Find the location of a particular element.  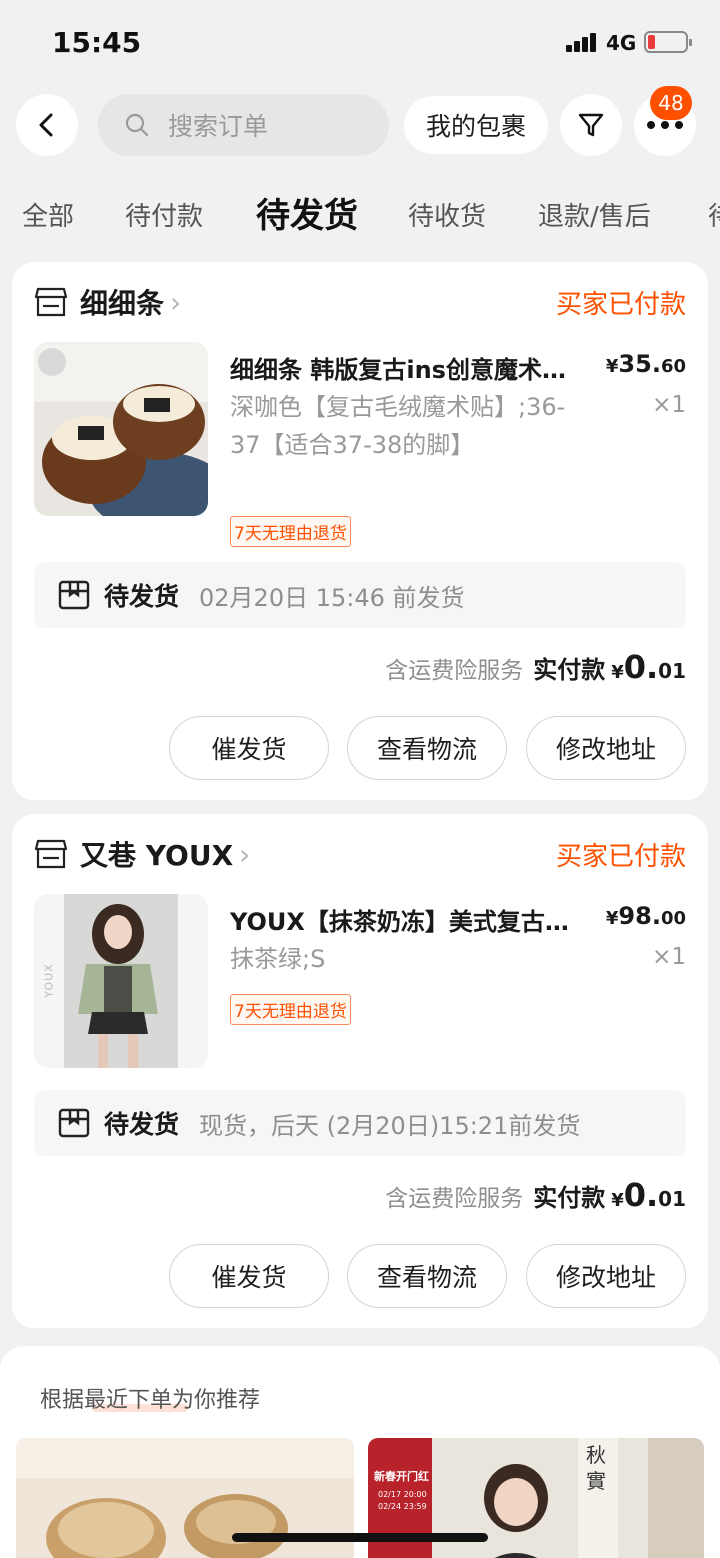

shop-link: 又巷 YOUX › is located at coordinates (142, 854).